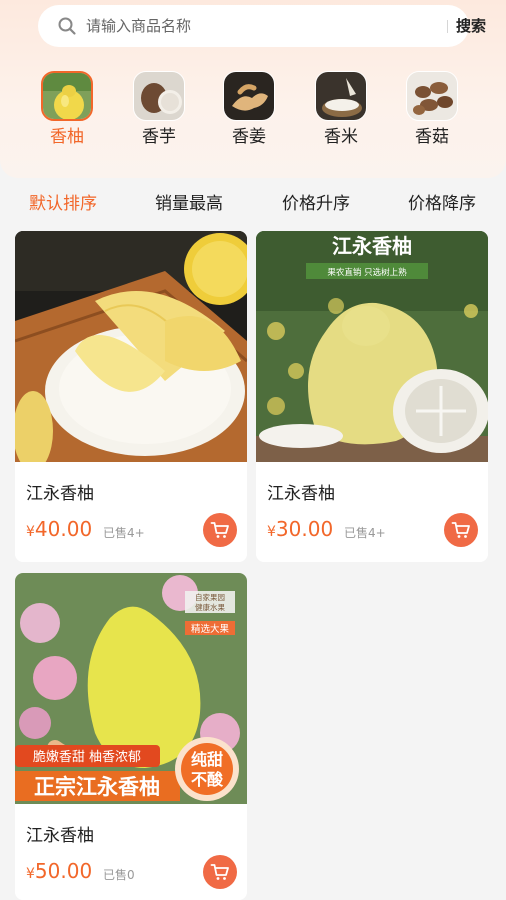 The image size is (506, 900). Describe the element at coordinates (210, 607) in the screenshot. I see `image-badge-health: 健康水果` at that location.